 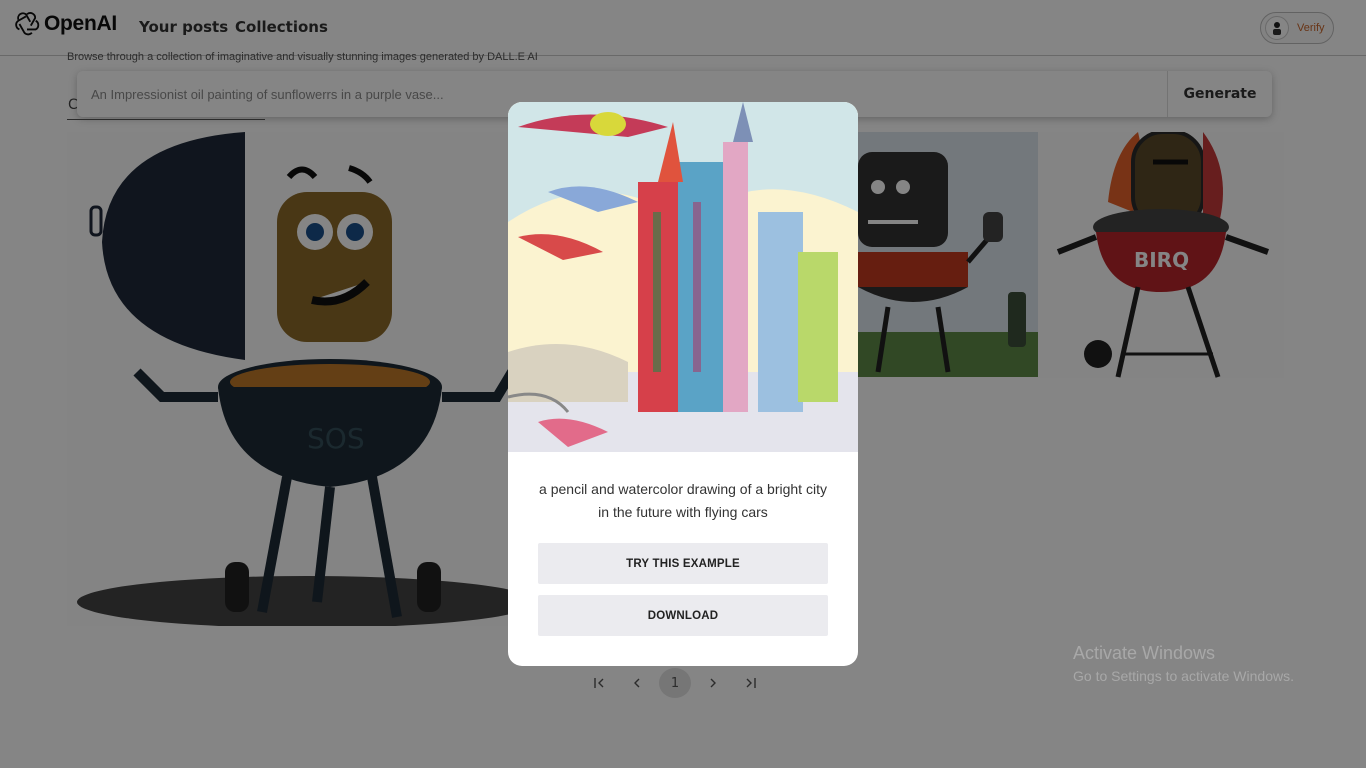 What do you see at coordinates (683, 563) in the screenshot?
I see `try-this-example-button: TRY THIS EXAMPLE` at bounding box center [683, 563].